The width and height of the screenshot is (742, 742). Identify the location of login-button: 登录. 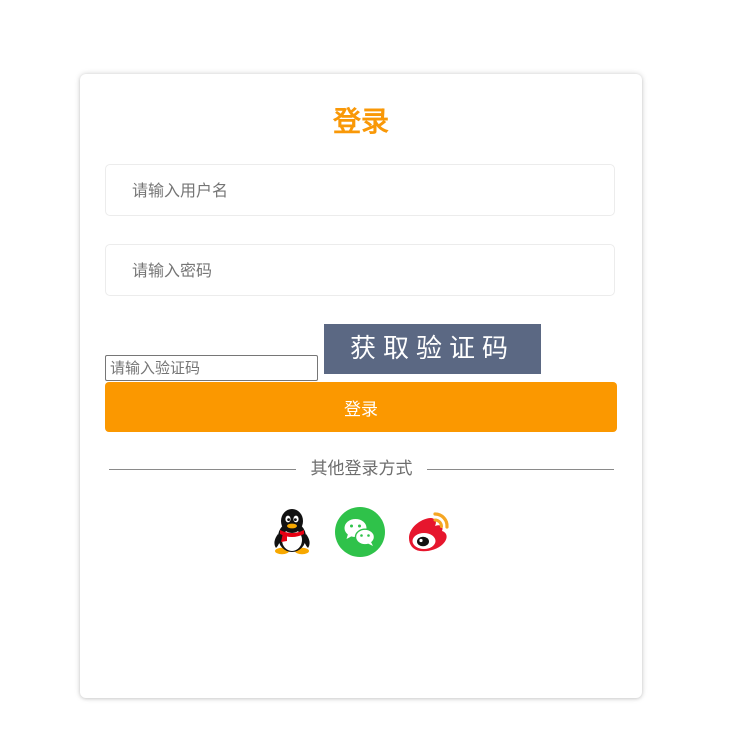
(361, 407).